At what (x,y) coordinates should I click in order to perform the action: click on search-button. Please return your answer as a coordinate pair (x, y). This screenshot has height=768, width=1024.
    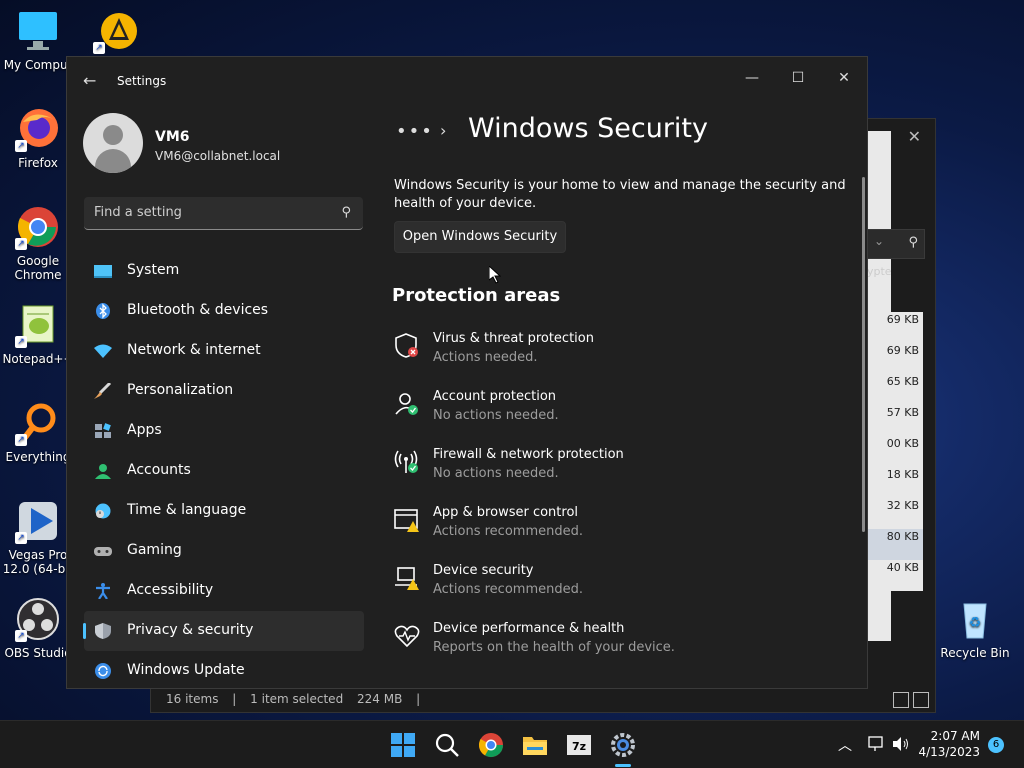
    Looking at the image, I should click on (447, 745).